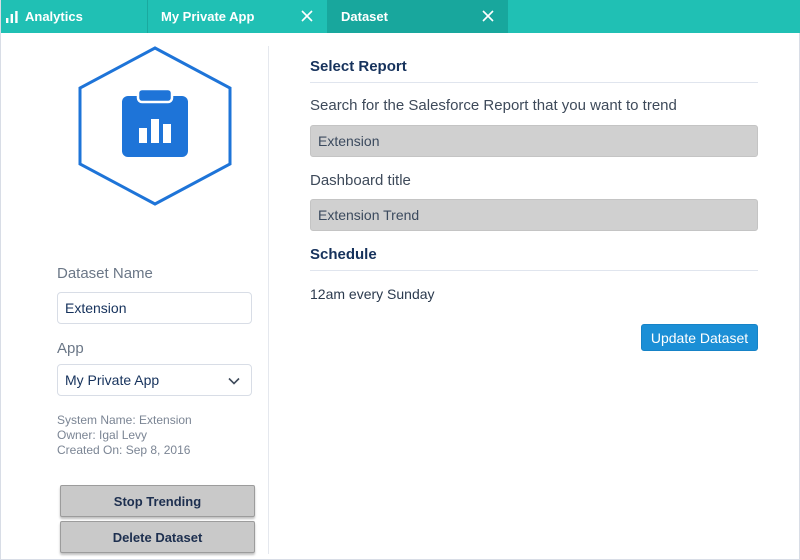 The image size is (800, 560). Describe the element at coordinates (154, 308) in the screenshot. I see `dataset-name-input` at that location.